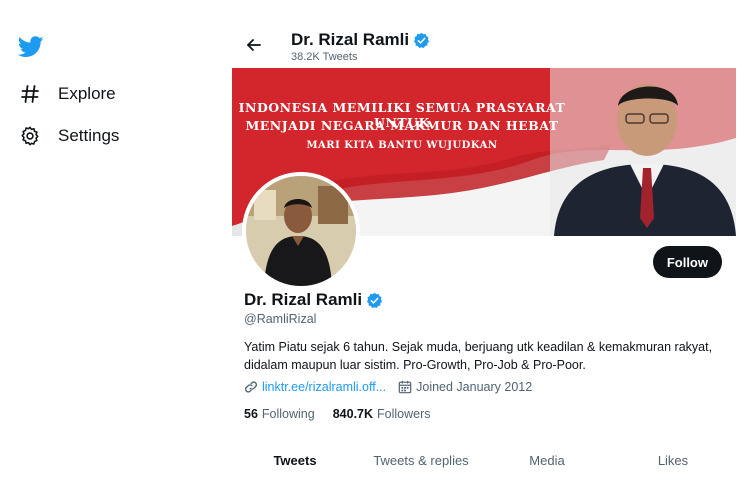 This screenshot has height=500, width=750. I want to click on following-label: Following, so click(288, 414).